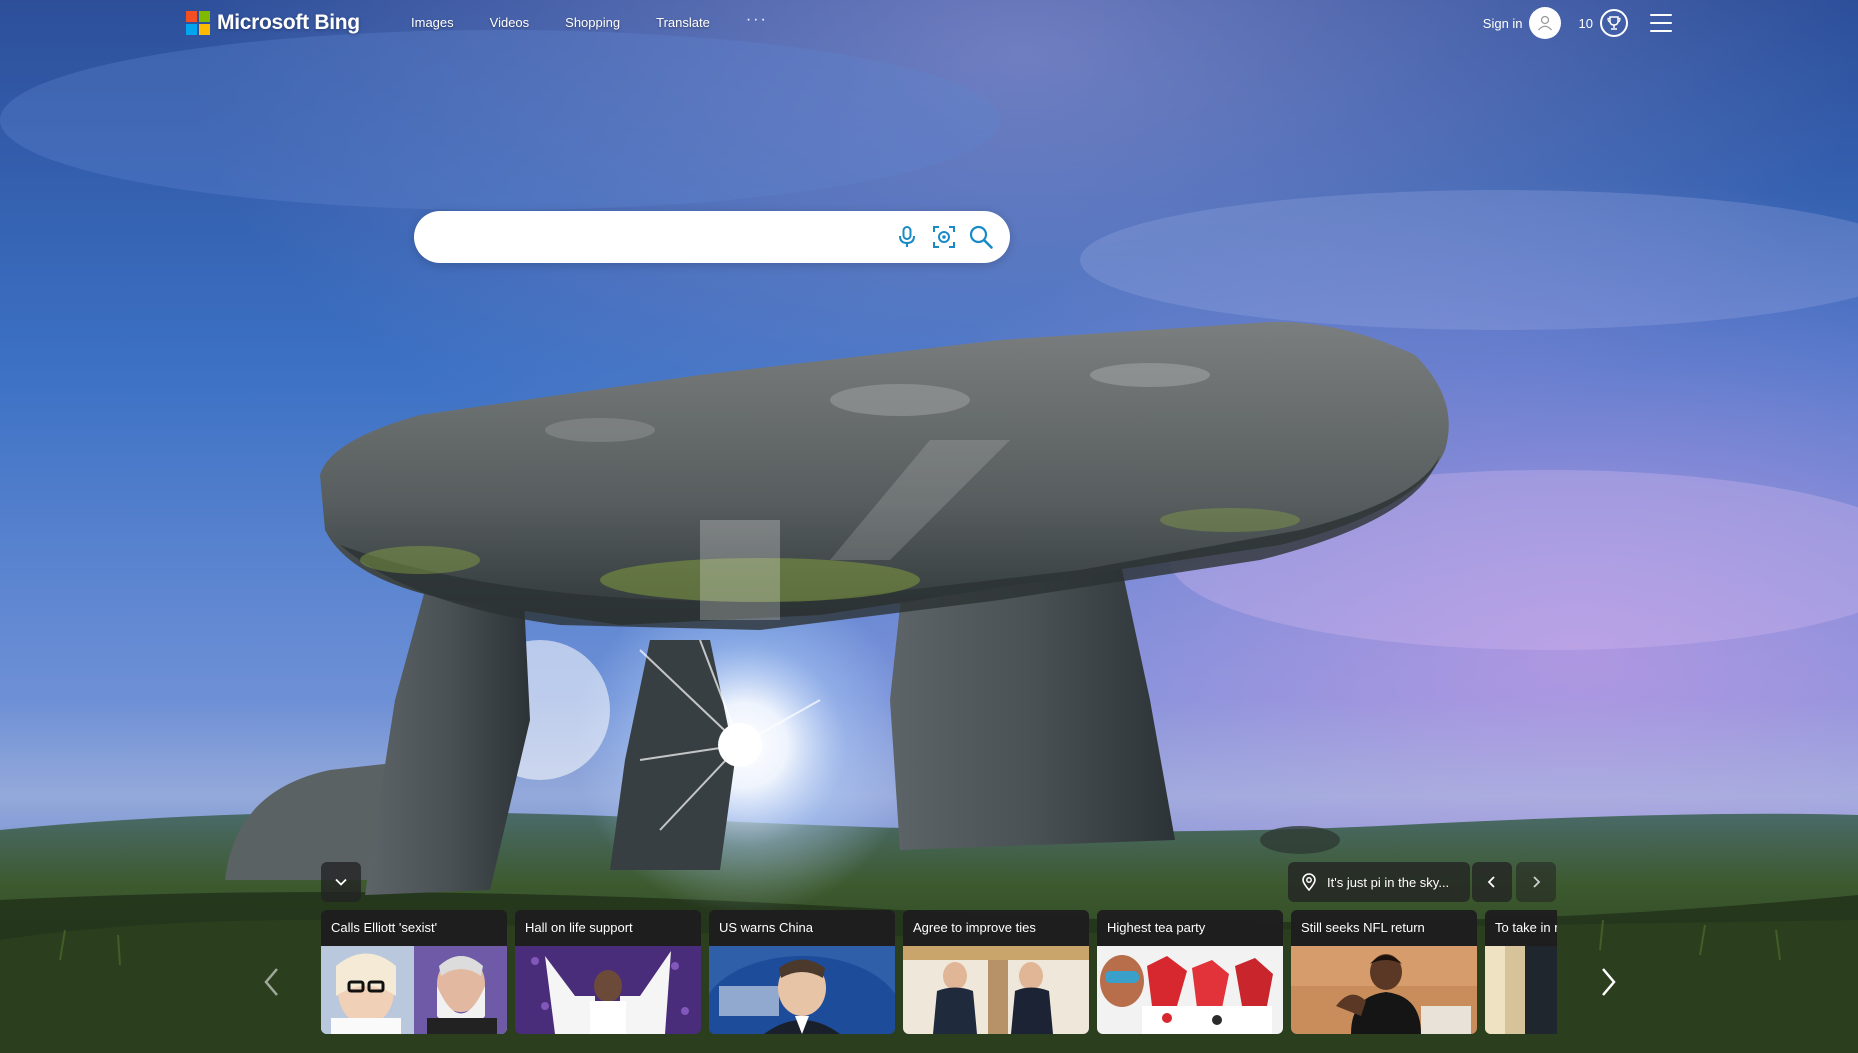 The image size is (1858, 1053). Describe the element at coordinates (1309, 882) in the screenshot. I see `location-pin-icon` at that location.